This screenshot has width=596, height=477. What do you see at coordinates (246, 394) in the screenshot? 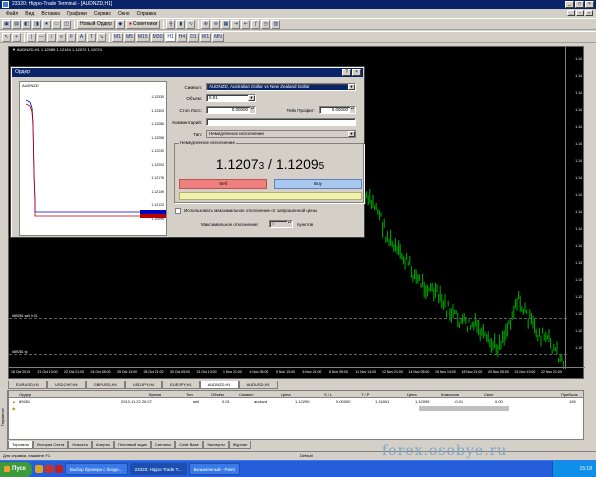
I see `col-symbol: Символ` at bounding box center [246, 394].